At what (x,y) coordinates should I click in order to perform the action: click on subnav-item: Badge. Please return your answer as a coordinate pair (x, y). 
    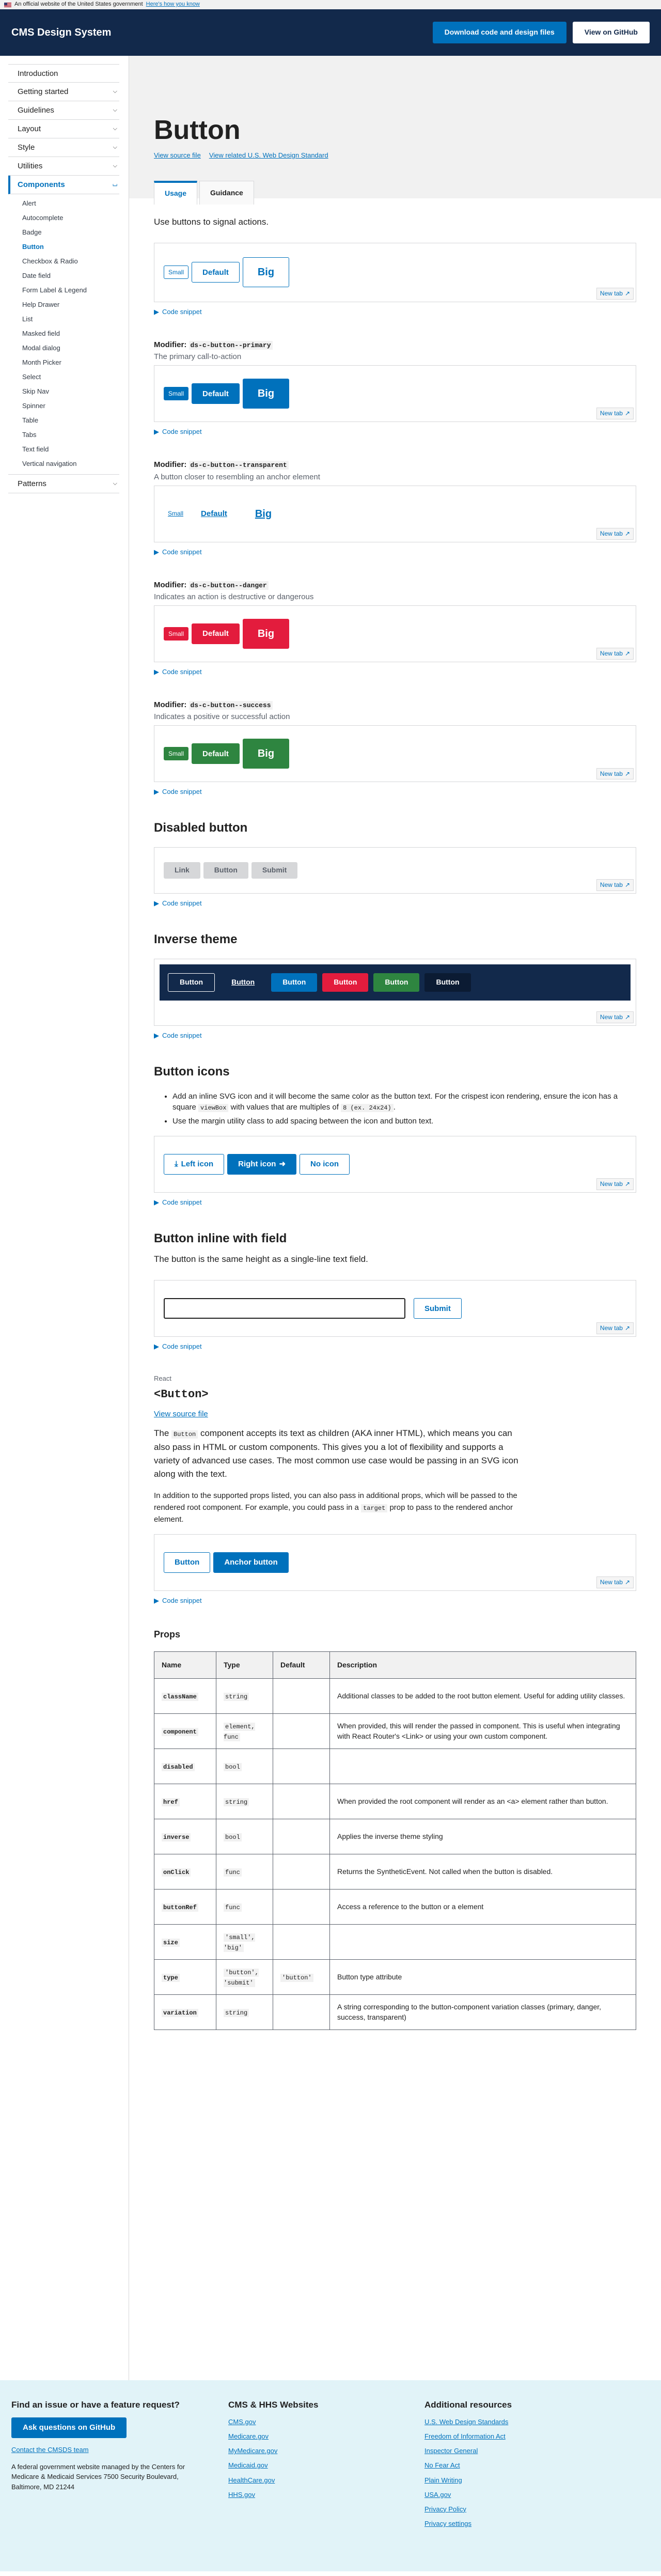
    Looking at the image, I should click on (70, 233).